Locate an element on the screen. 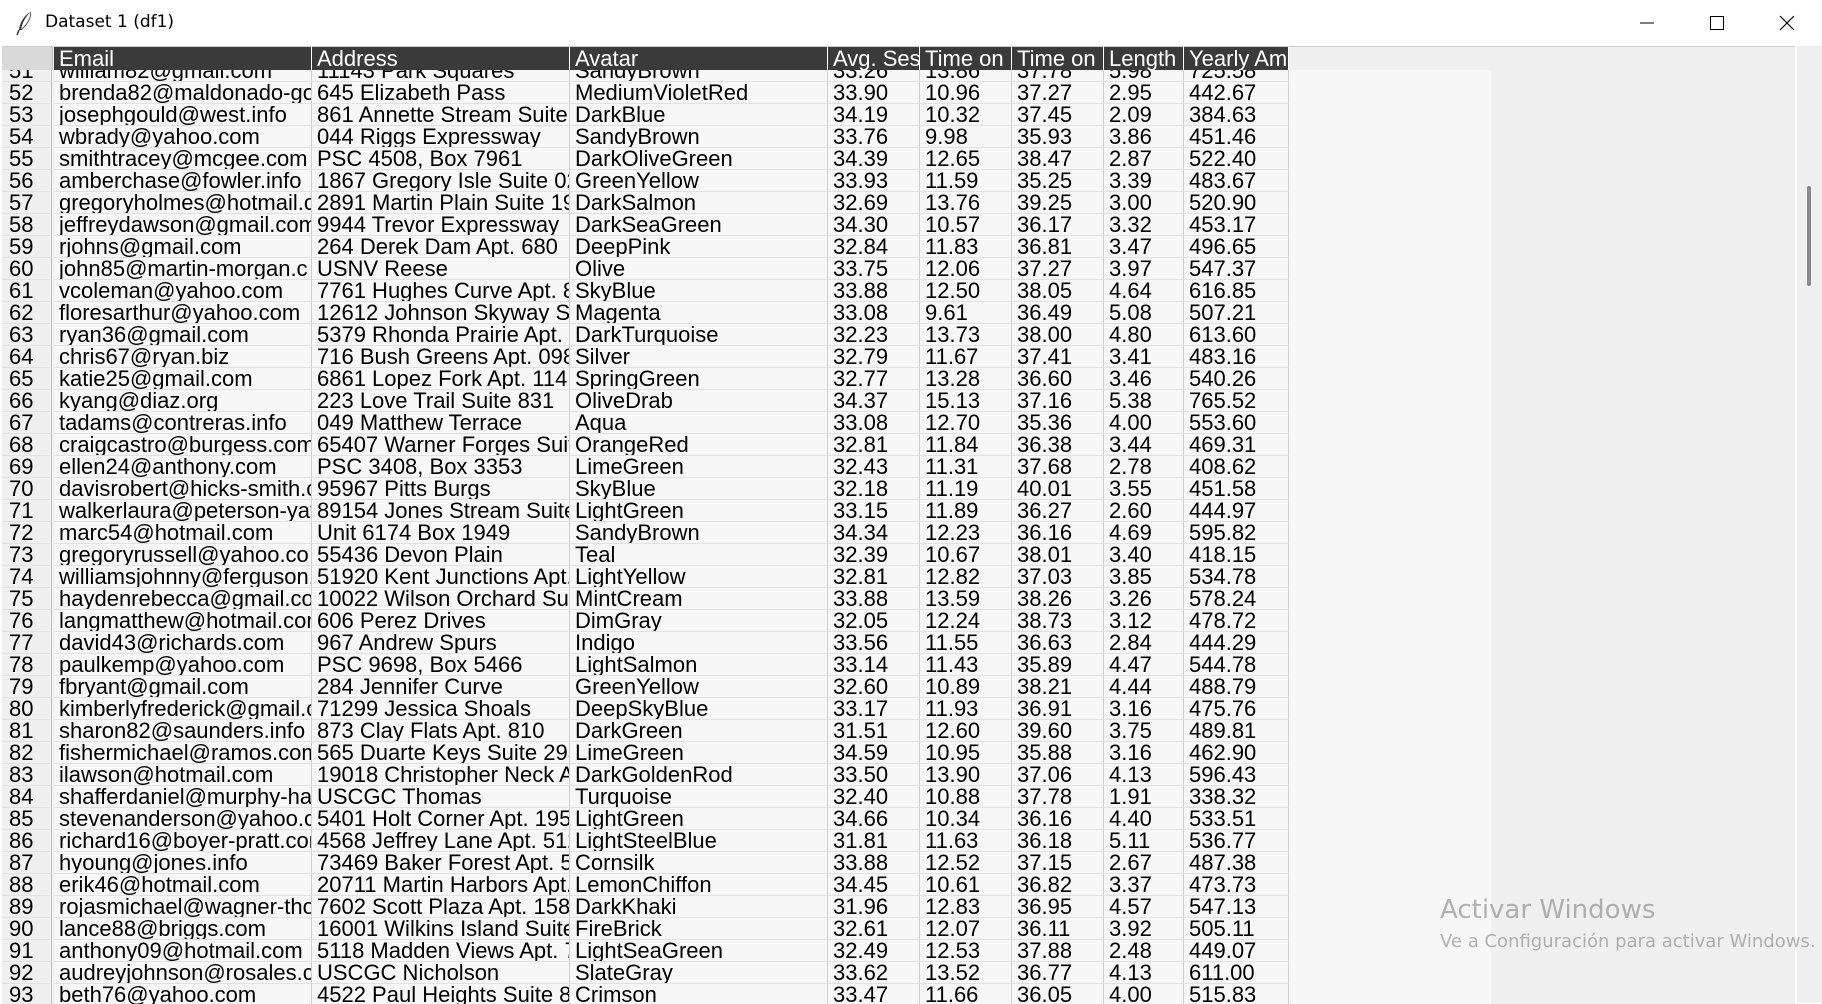  table-cell: brenda82@maldonado-gonz is located at coordinates (183, 93).